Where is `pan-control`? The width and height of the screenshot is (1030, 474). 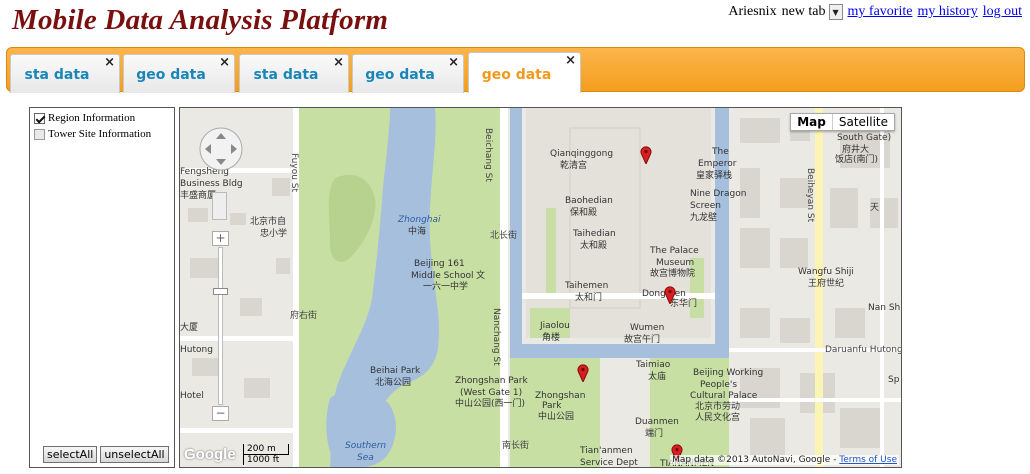 pan-control is located at coordinates (221, 149).